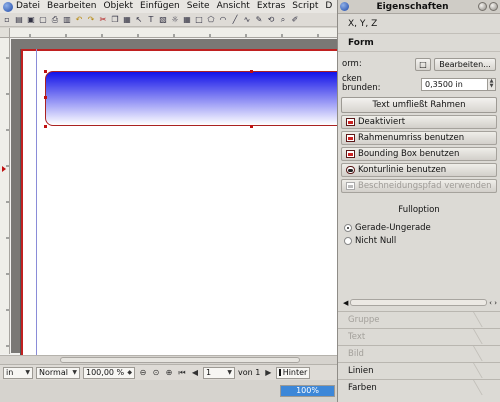 The width and height of the screenshot is (500, 402). Describe the element at coordinates (7, 20) in the screenshot. I see `new-icon: ▫` at that location.